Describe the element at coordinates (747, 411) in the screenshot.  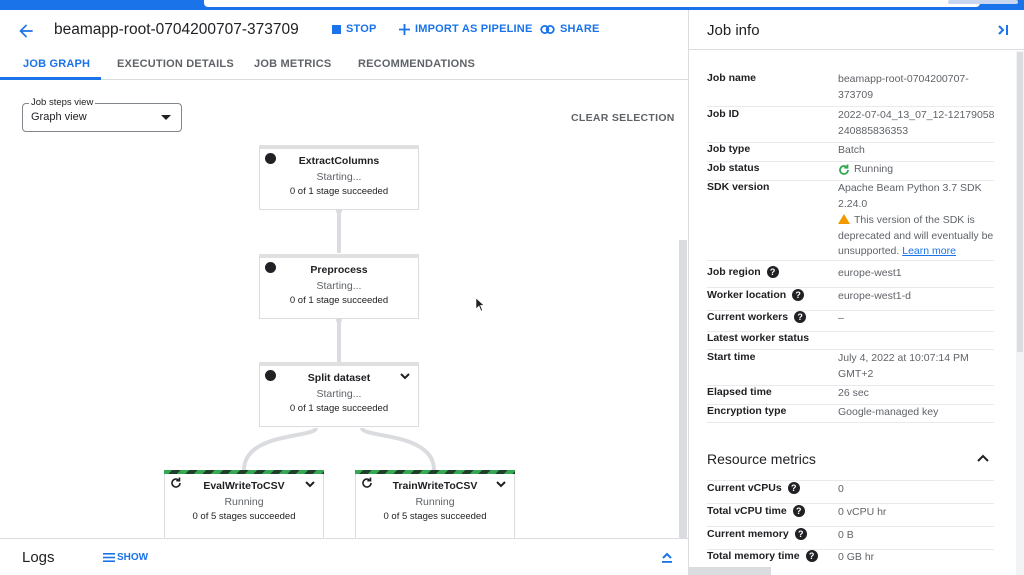
I see `info-key: Encryption type` at that location.